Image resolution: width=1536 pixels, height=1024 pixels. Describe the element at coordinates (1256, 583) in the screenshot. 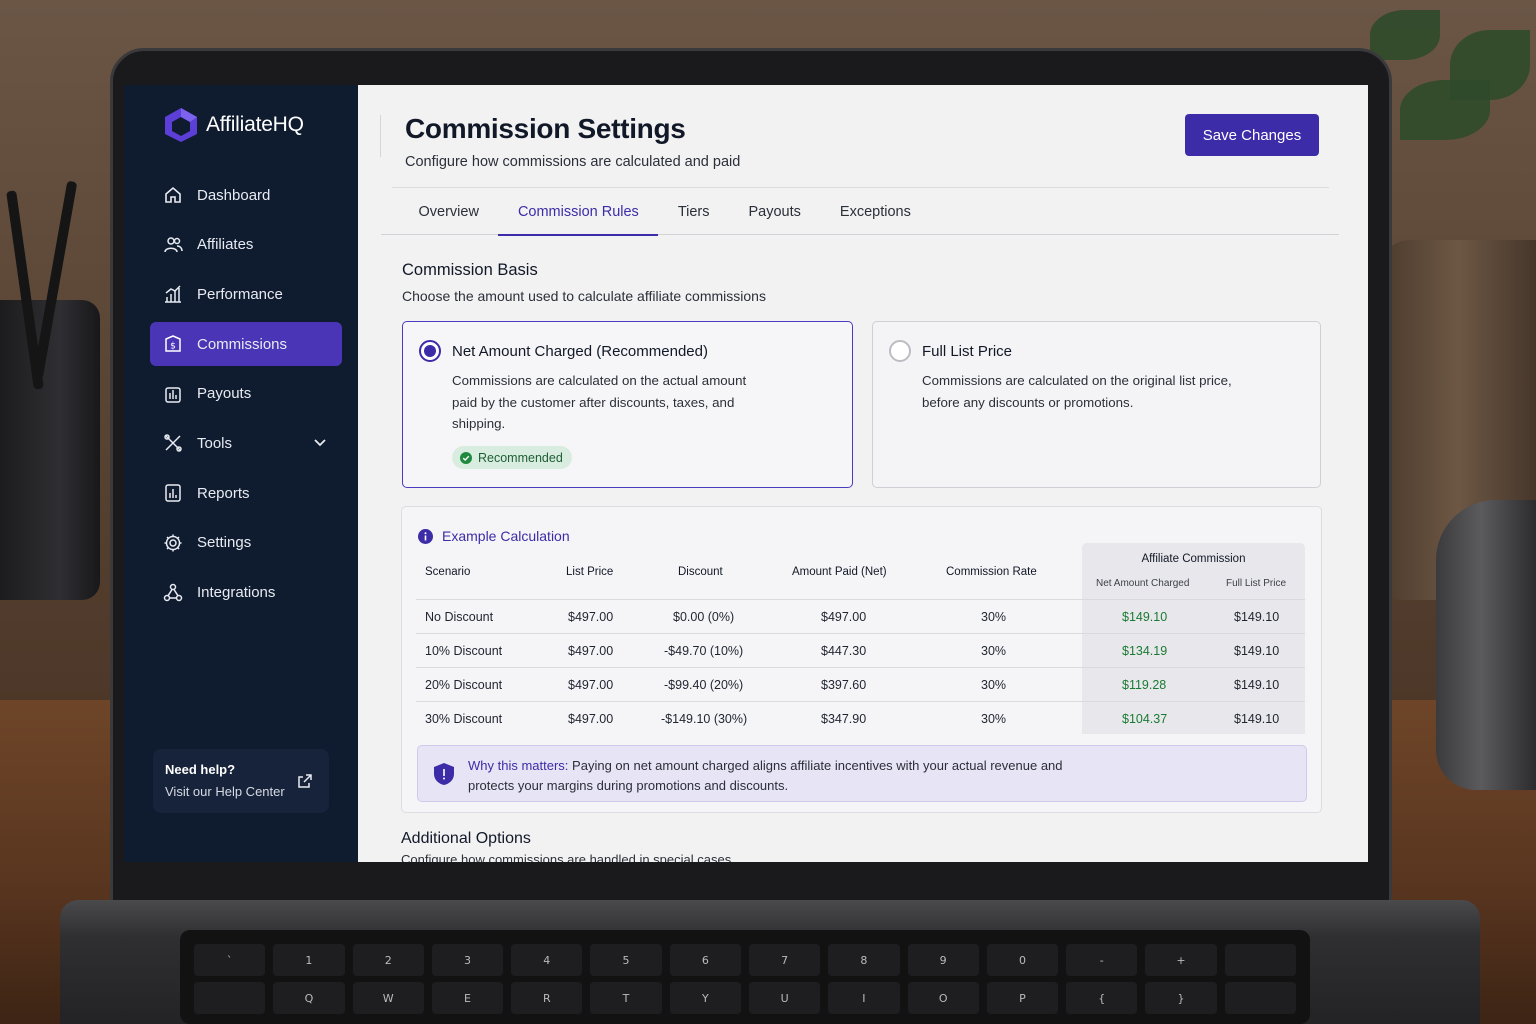

I see `col-header-full: Full List Price` at that location.